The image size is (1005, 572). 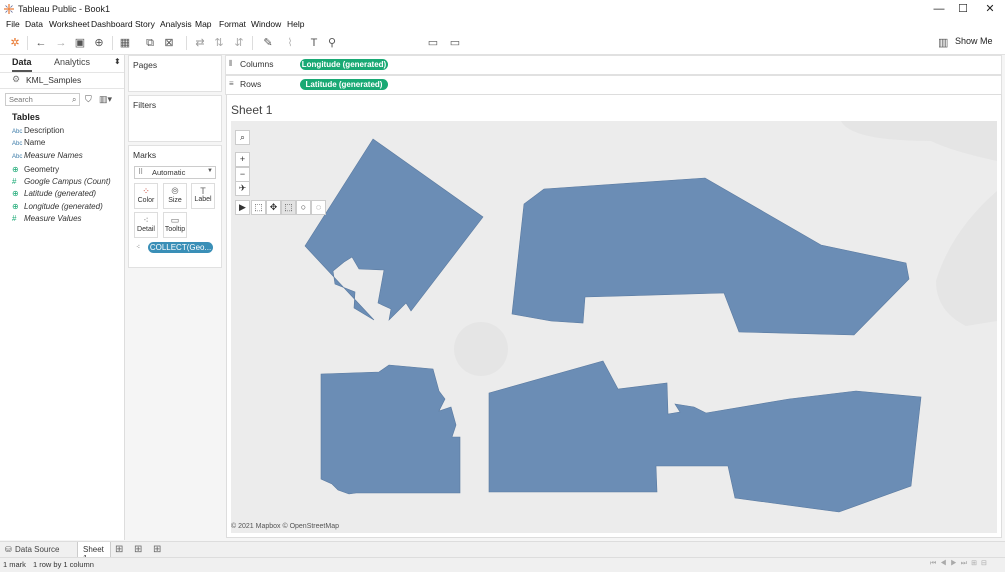 I want to click on tableau-home-icon: ✲, so click(x=15, y=43).